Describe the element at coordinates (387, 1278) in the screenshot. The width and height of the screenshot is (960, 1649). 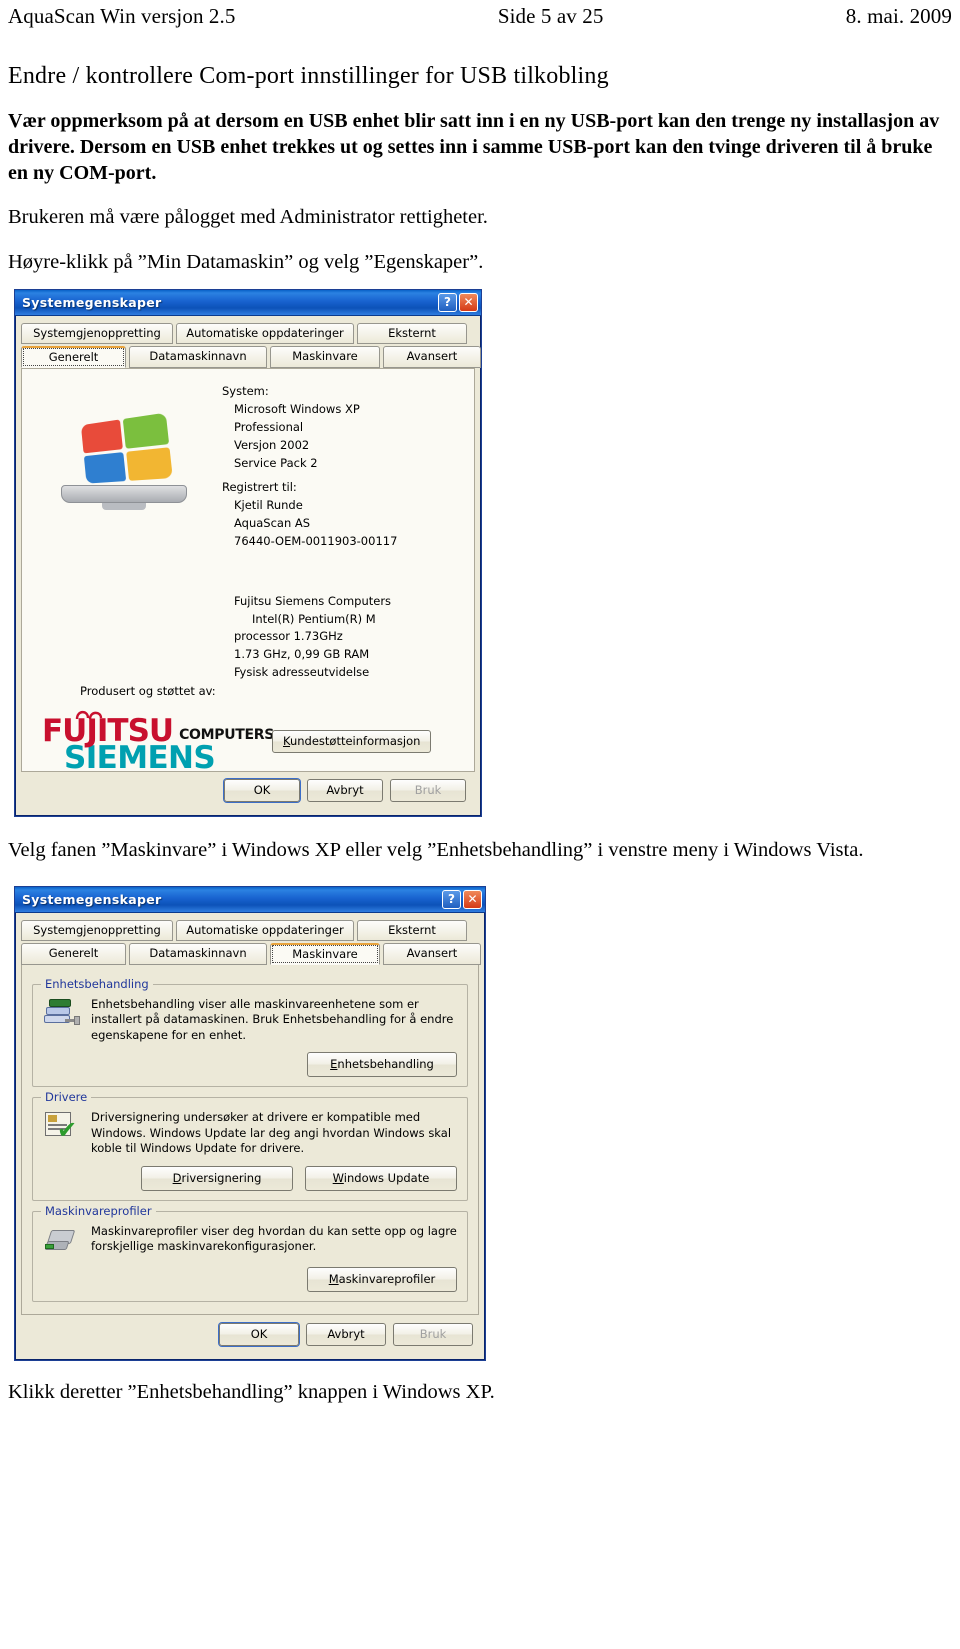
I see `maskinvareprofiler-button-label-rest: askinvareprofiler` at that location.